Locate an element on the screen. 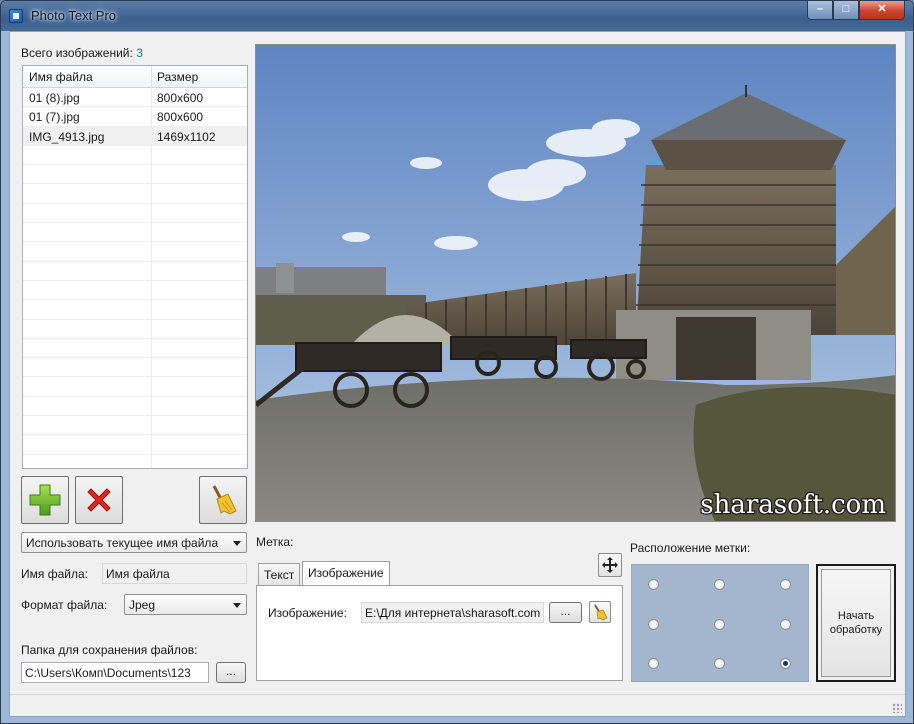 This screenshot has width=914, height=724. clear-image-button is located at coordinates (600, 612).